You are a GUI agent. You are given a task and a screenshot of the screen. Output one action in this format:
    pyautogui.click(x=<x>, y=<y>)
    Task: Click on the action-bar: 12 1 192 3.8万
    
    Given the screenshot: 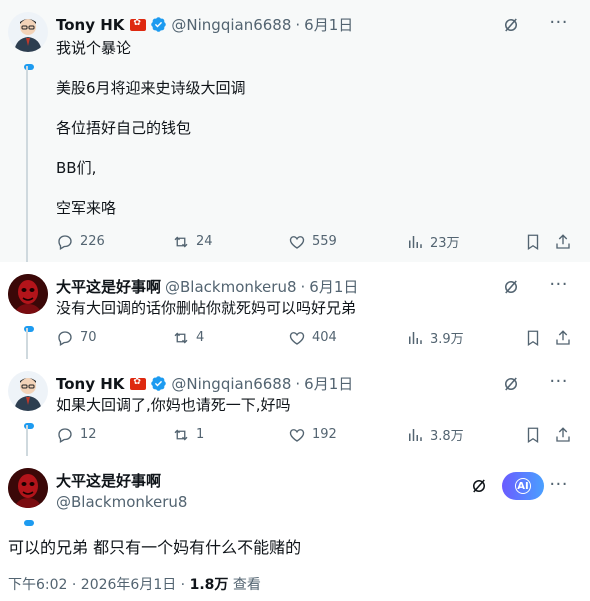 What is the action you would take?
    pyautogui.click(x=316, y=434)
    